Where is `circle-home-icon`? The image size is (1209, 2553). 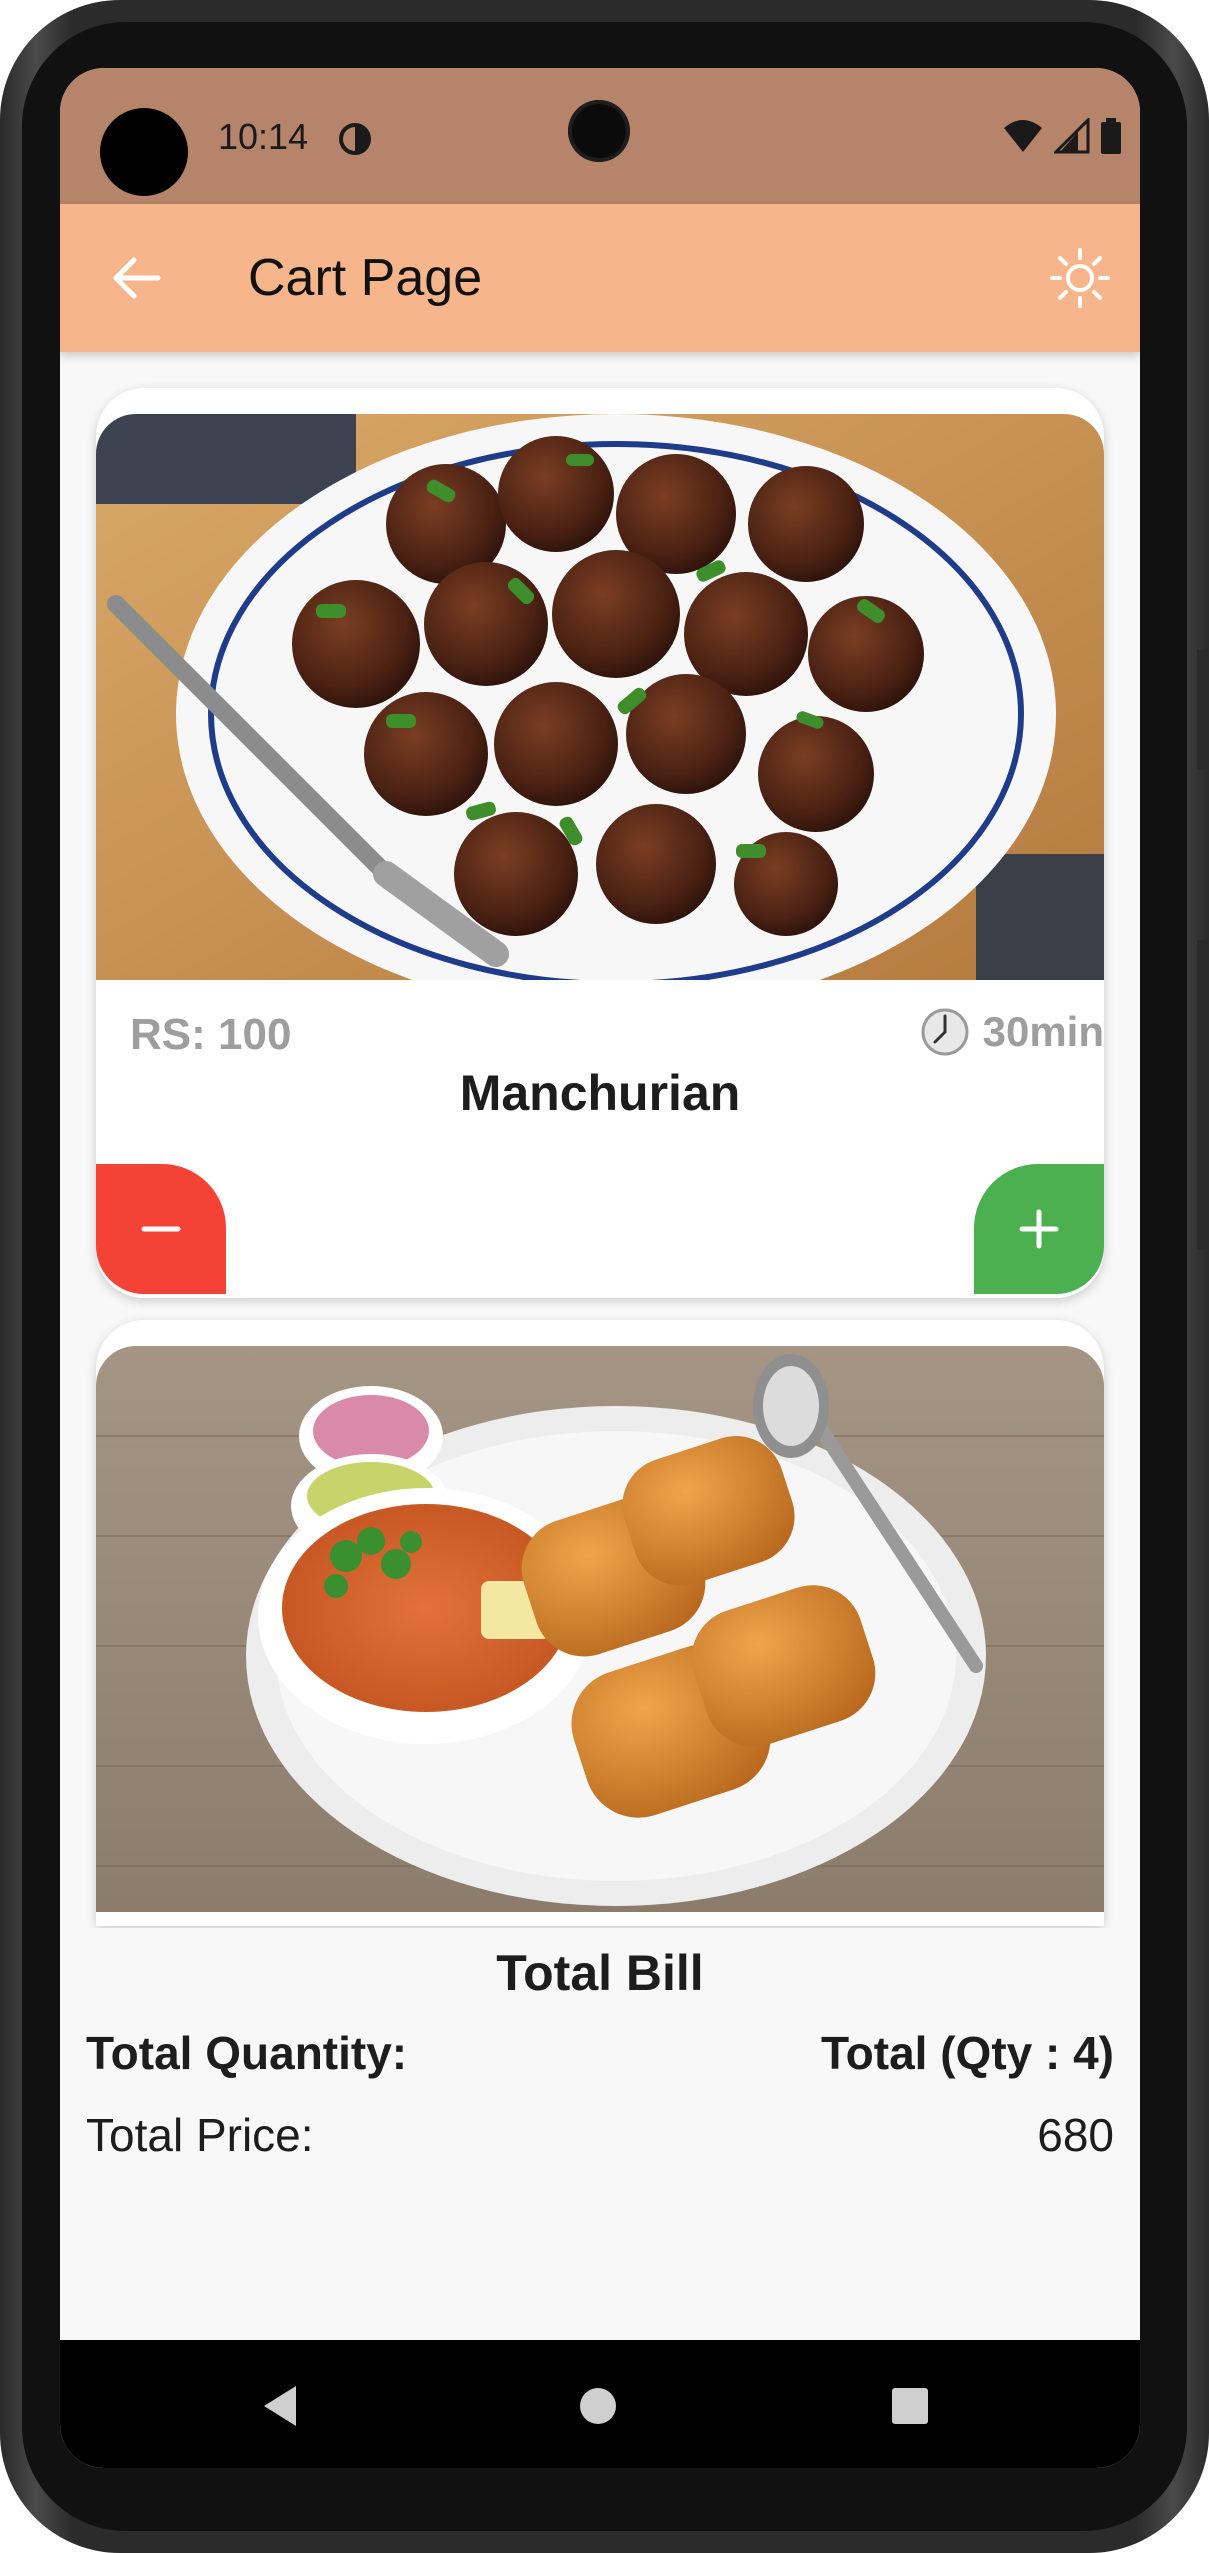
circle-home-icon is located at coordinates (598, 2406).